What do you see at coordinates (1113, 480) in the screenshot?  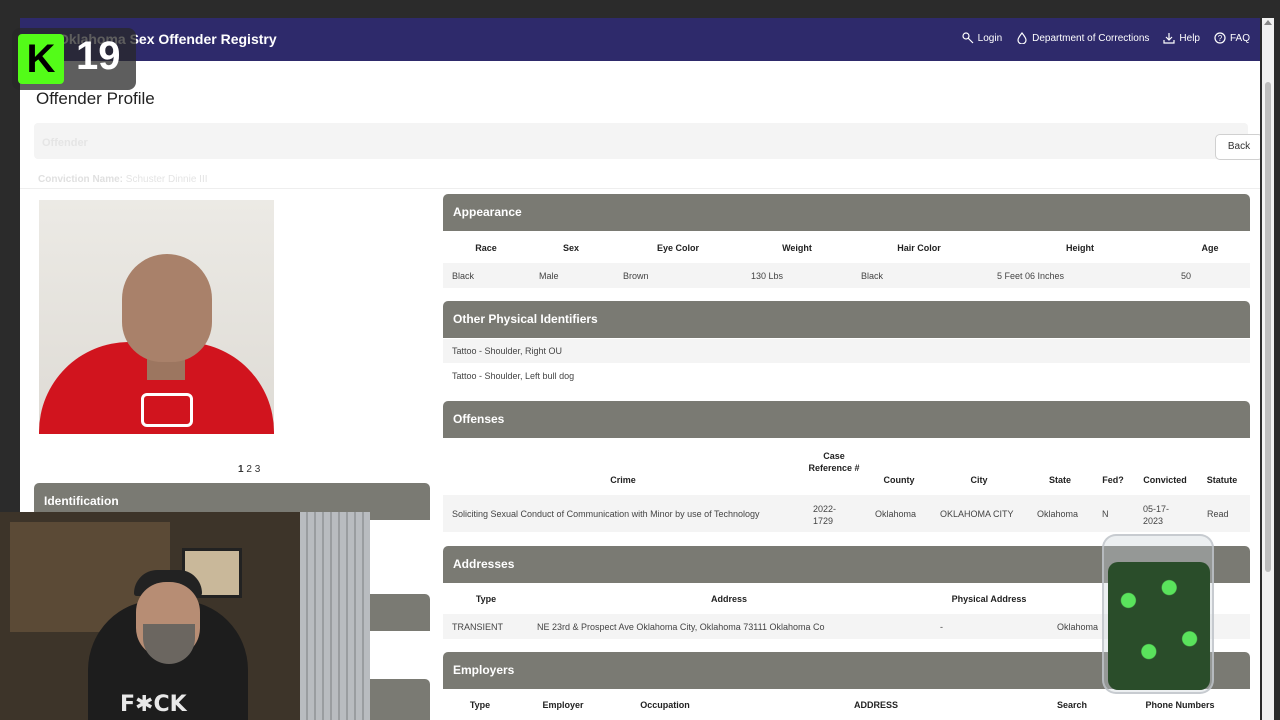 I see `offenses-th-fed: Fed?` at bounding box center [1113, 480].